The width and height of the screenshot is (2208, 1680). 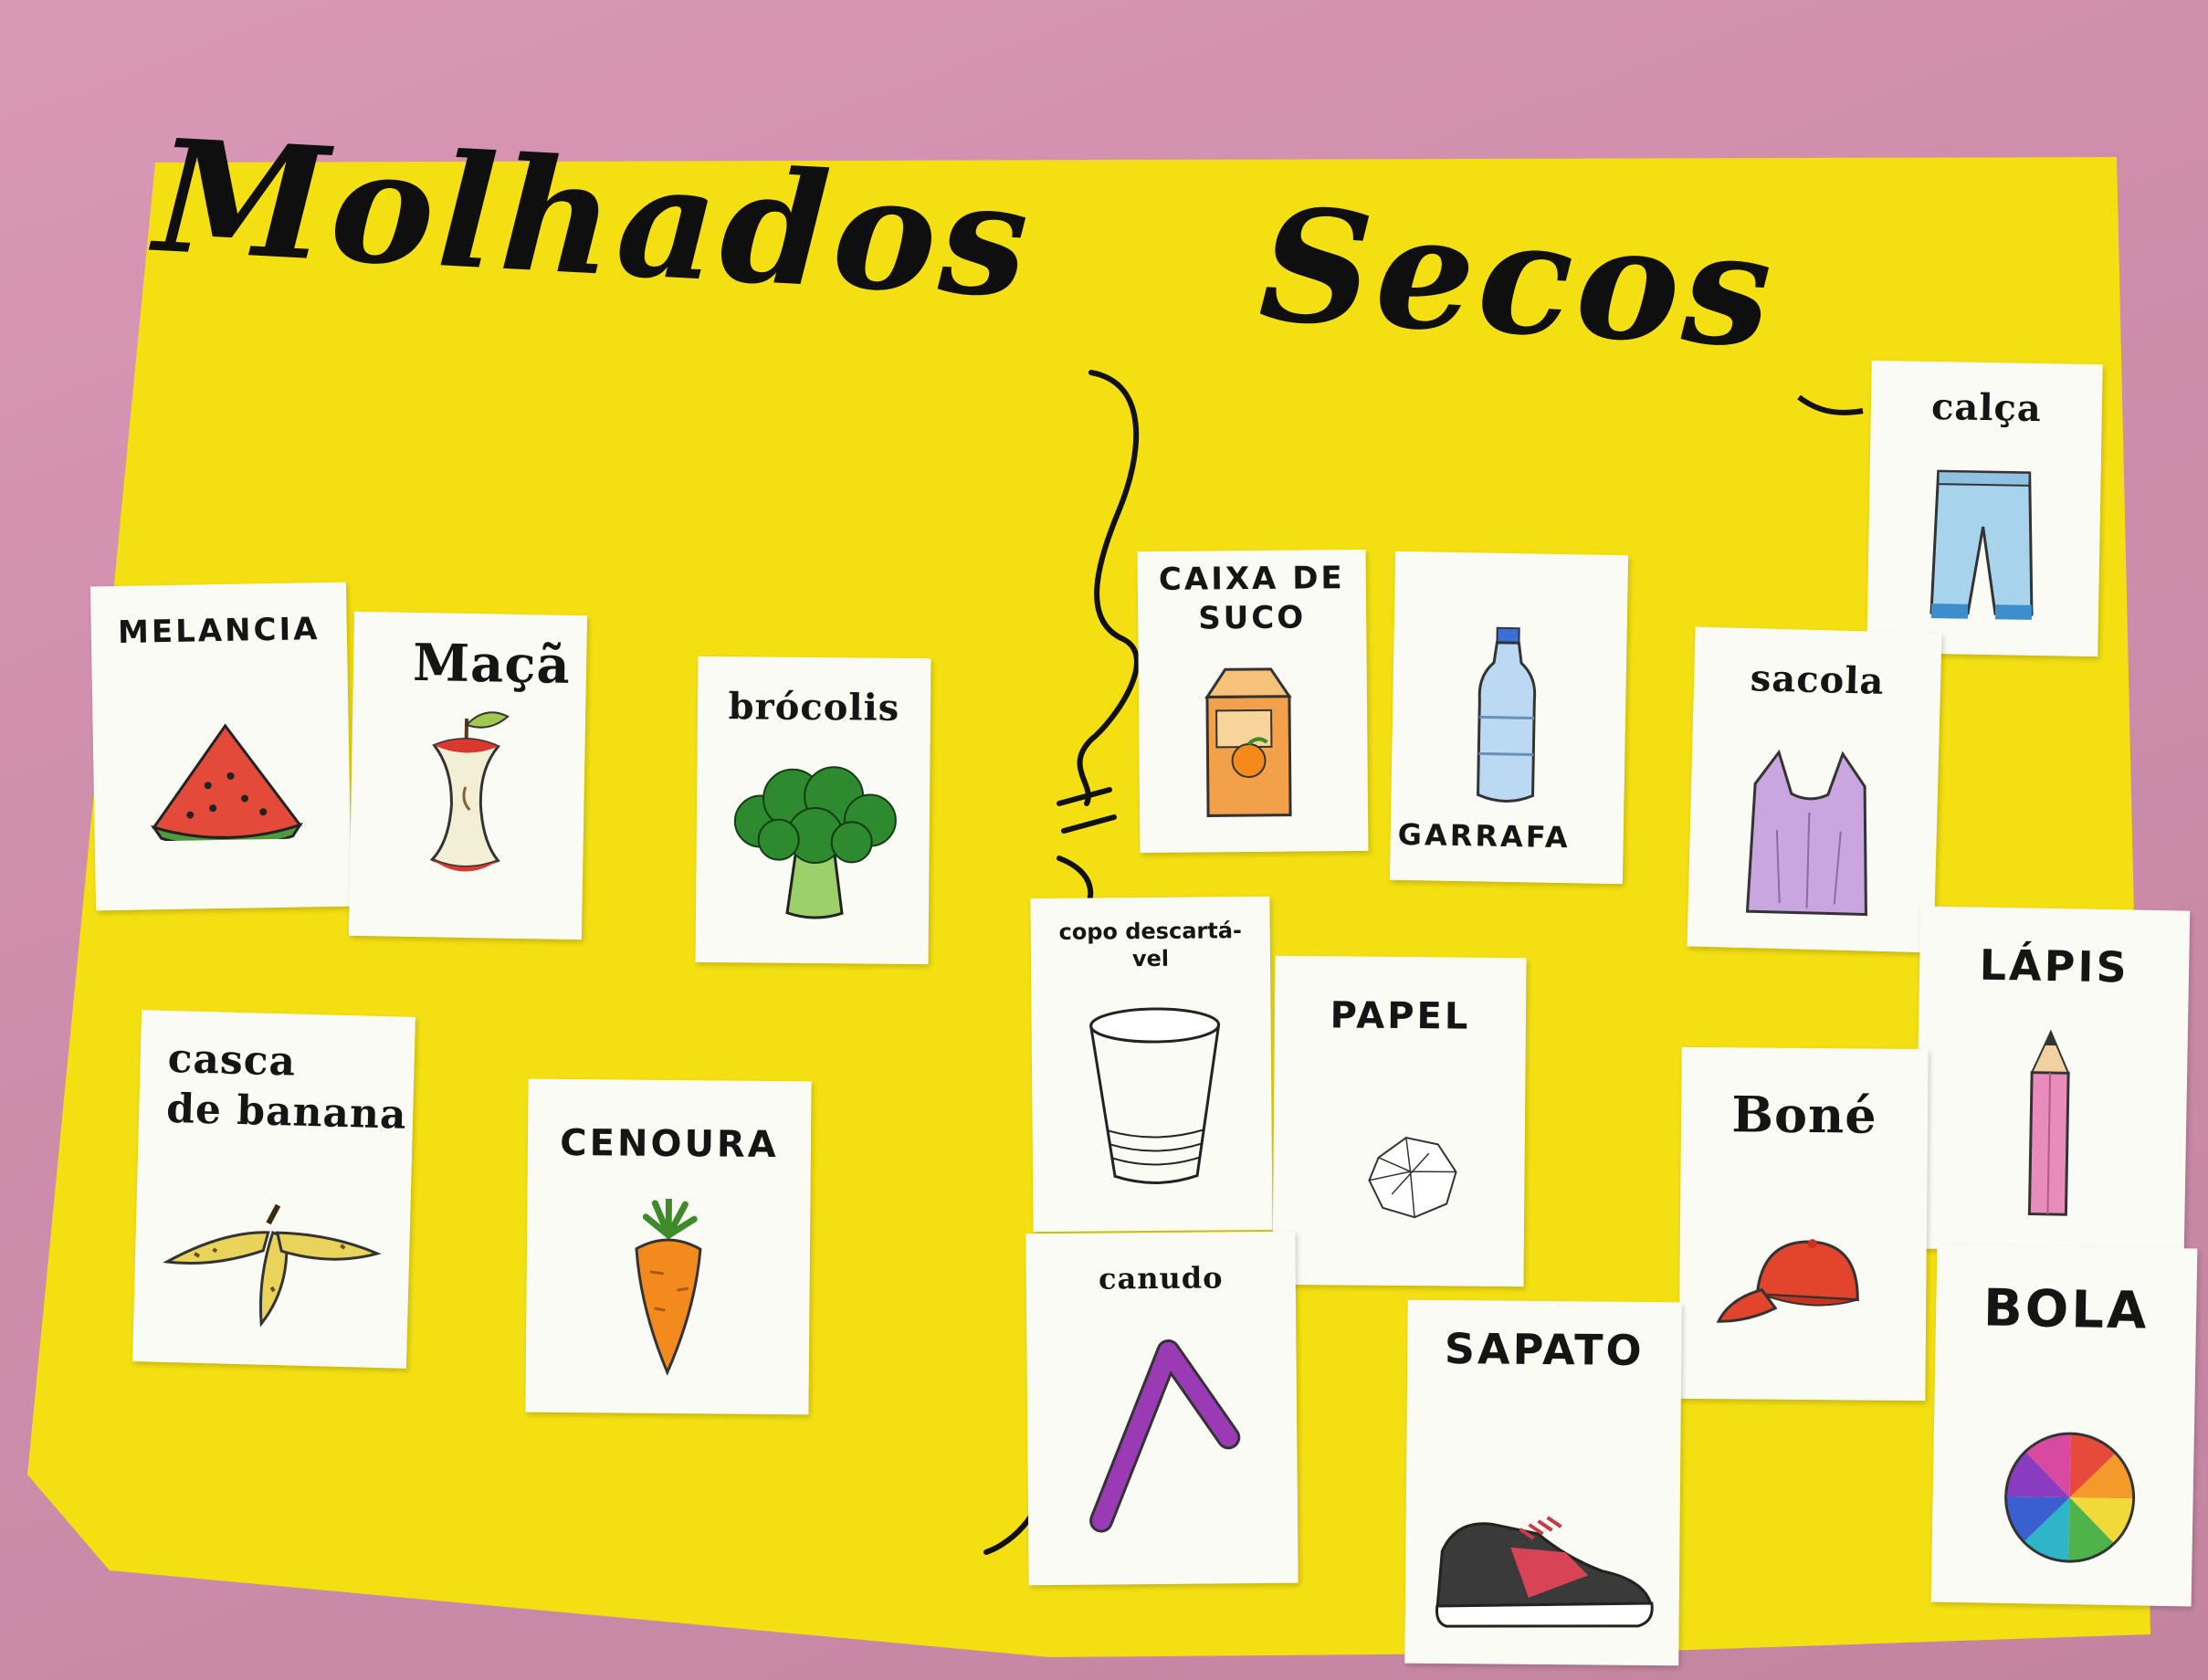 What do you see at coordinates (2054, 966) in the screenshot?
I see `card-label: LÁPIS` at bounding box center [2054, 966].